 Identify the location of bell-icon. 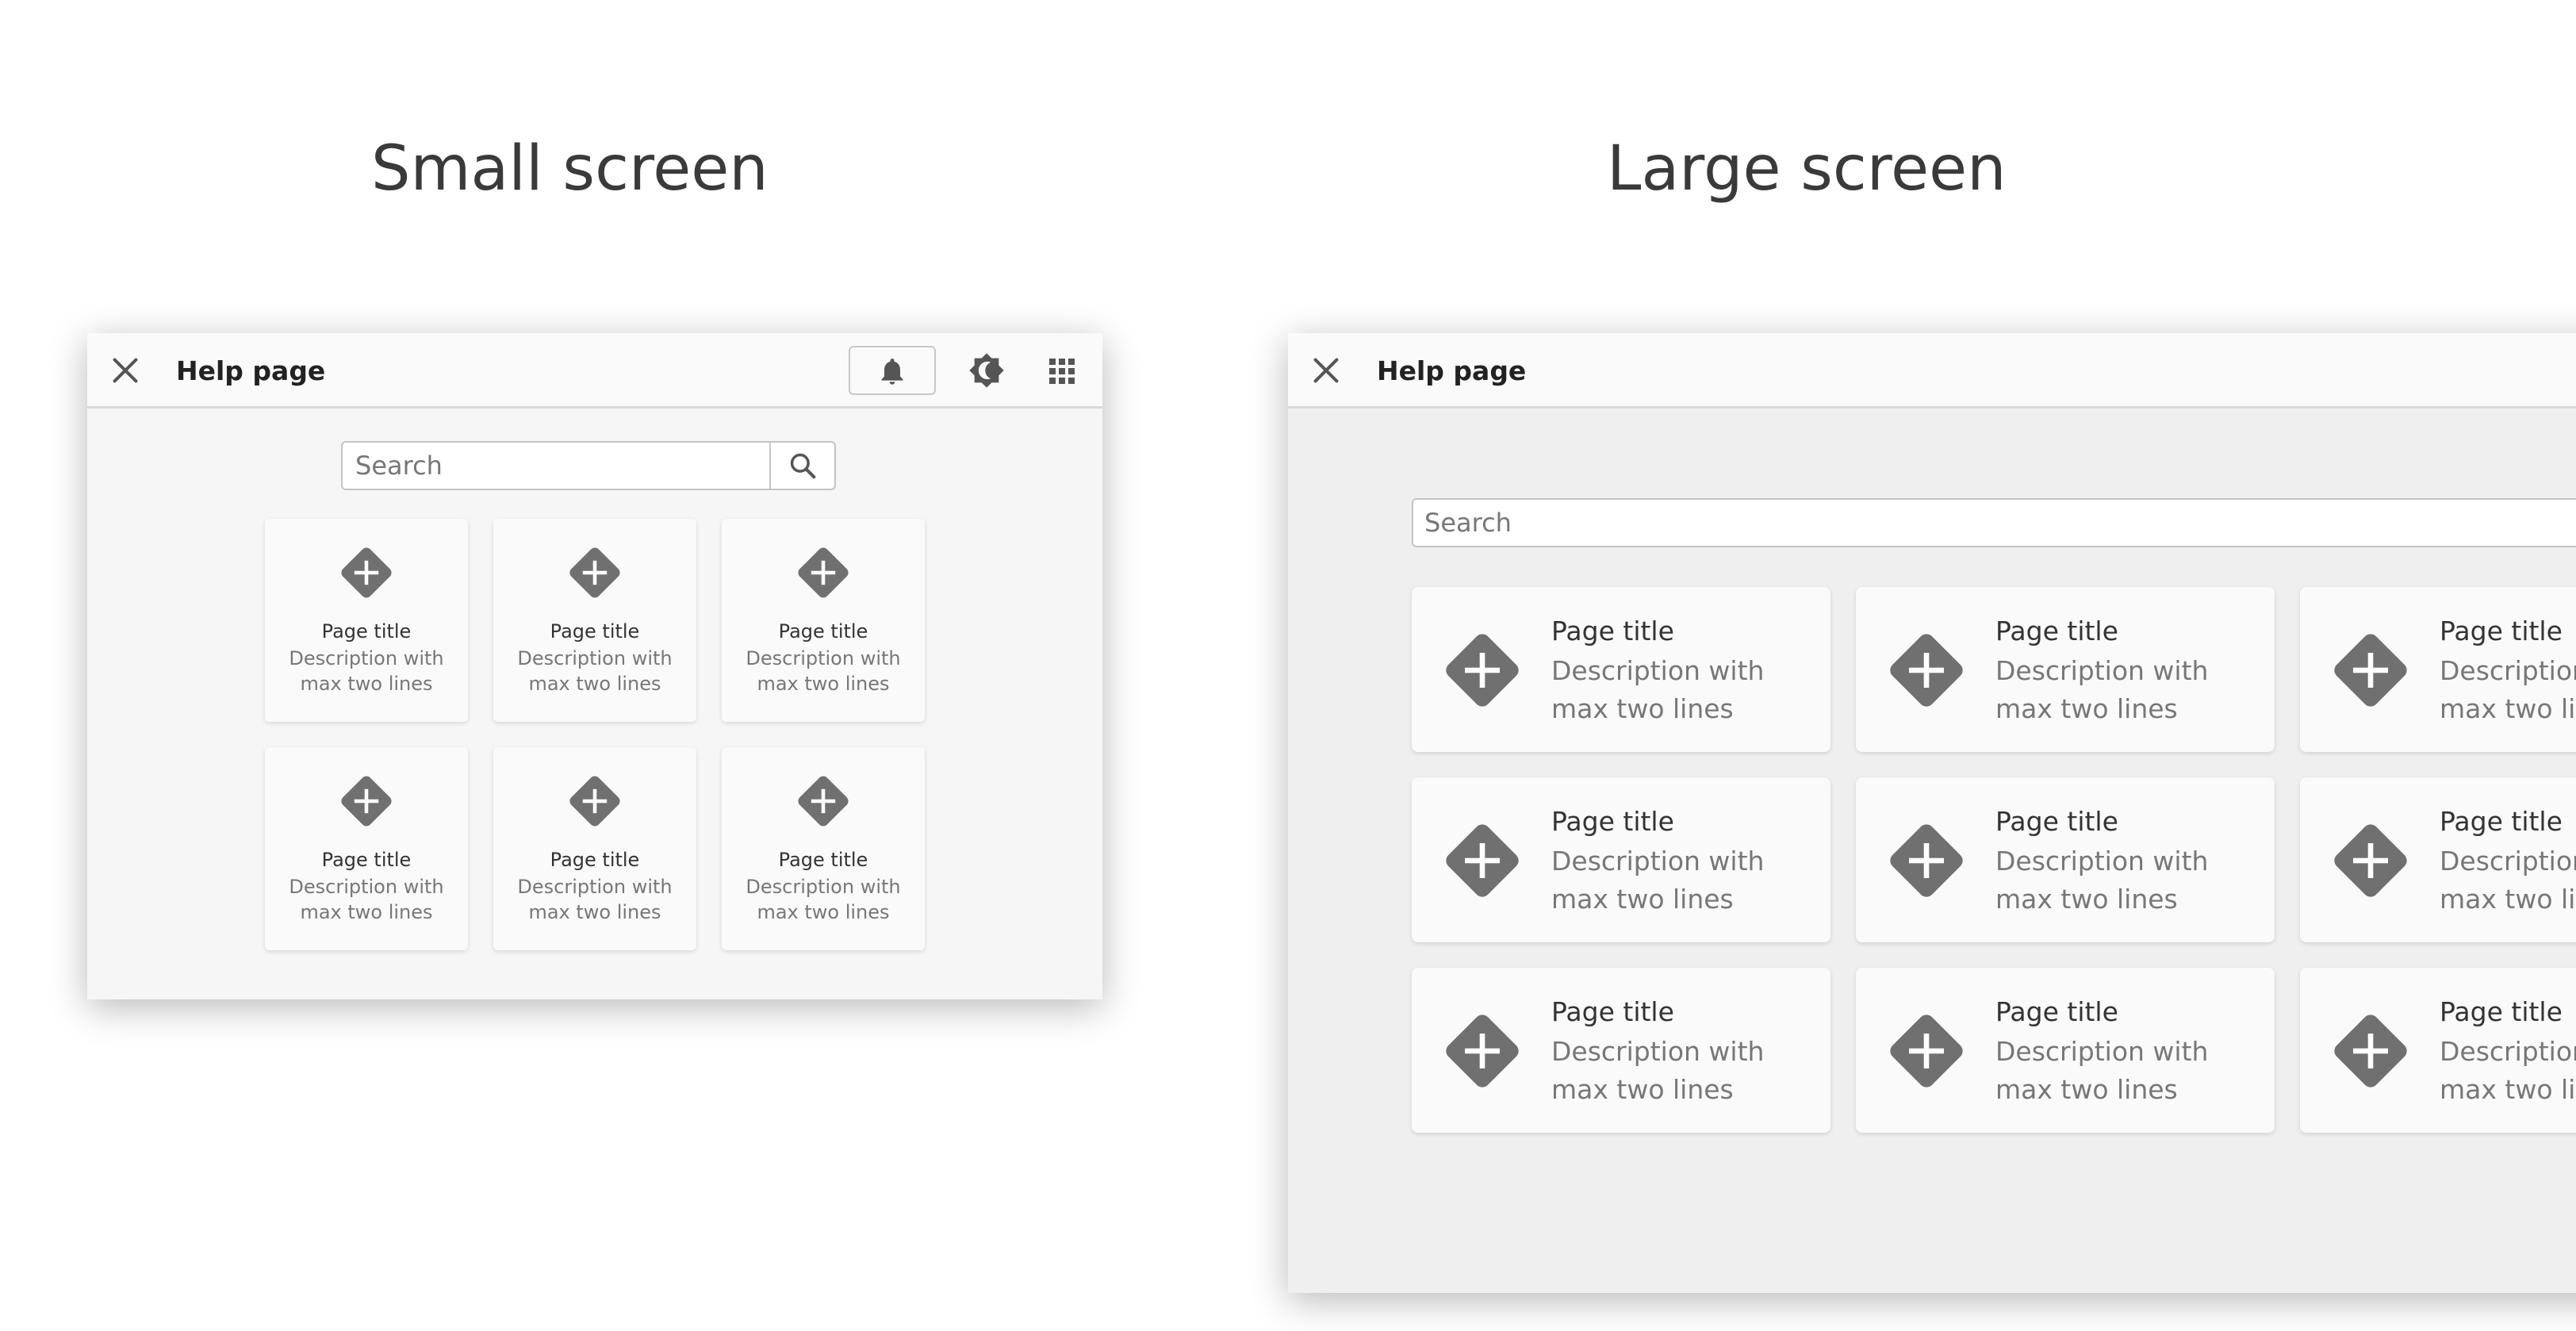
(892, 372).